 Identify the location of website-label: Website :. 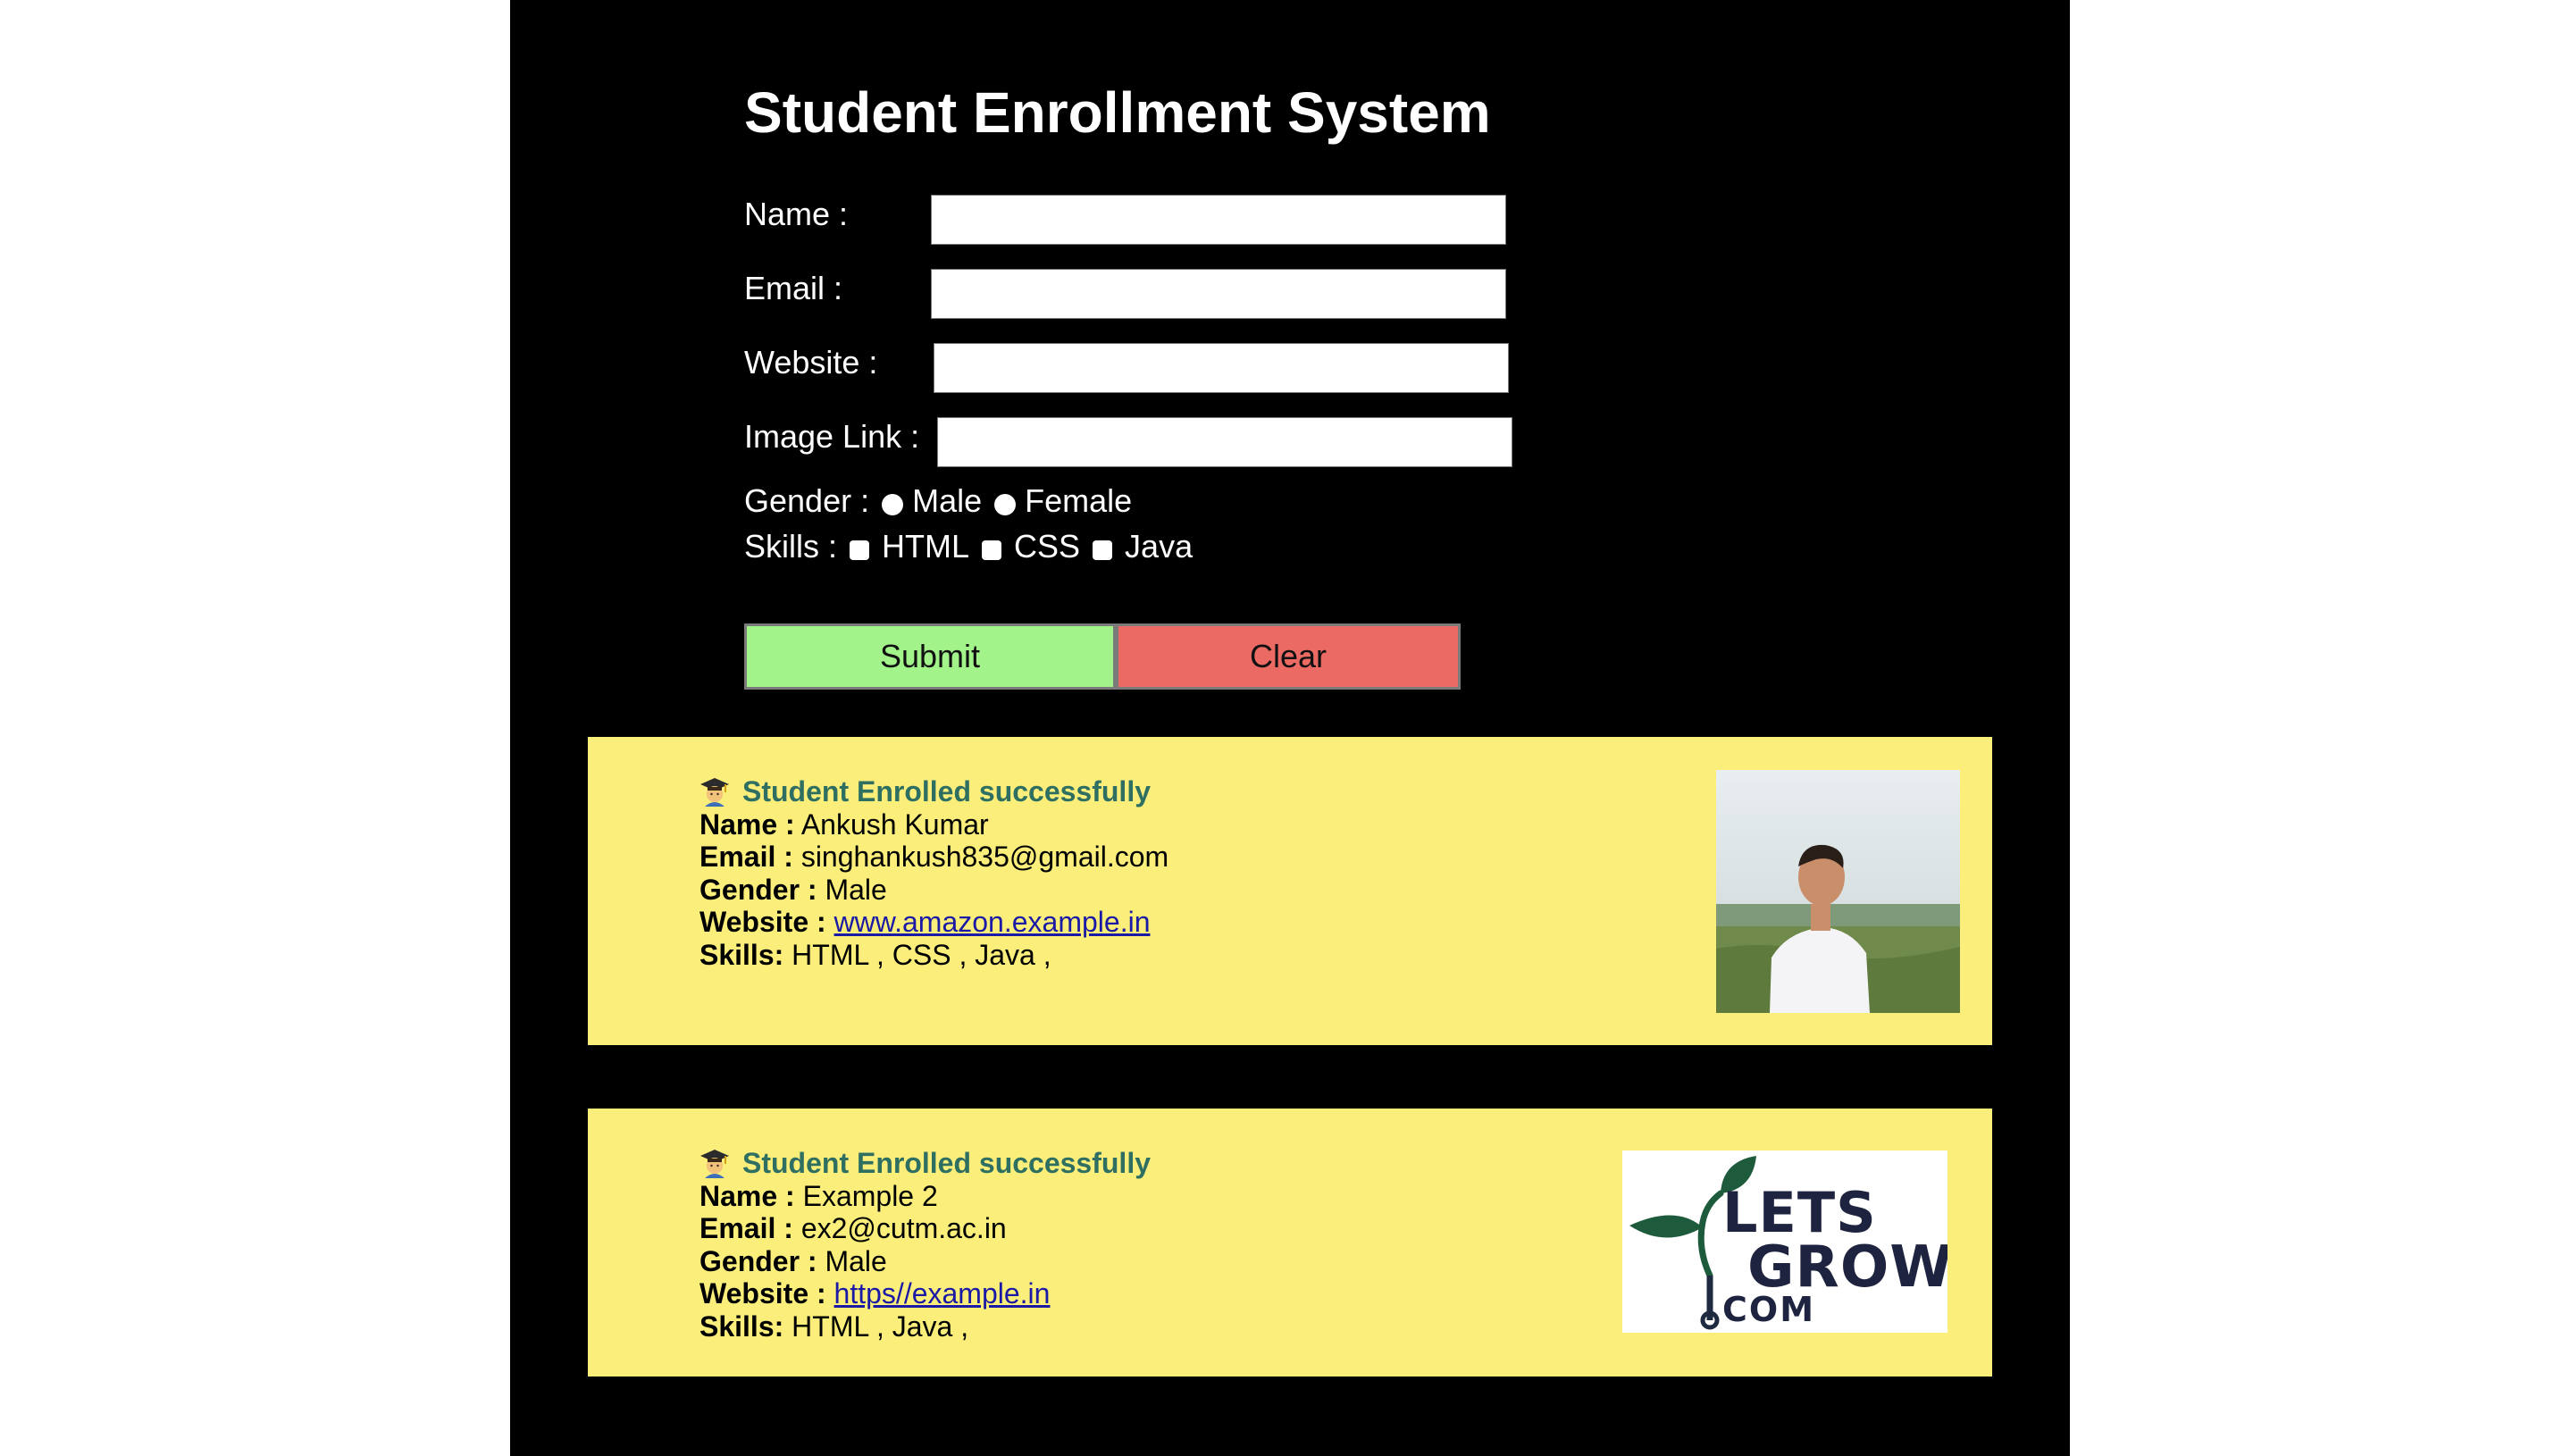
(811, 362).